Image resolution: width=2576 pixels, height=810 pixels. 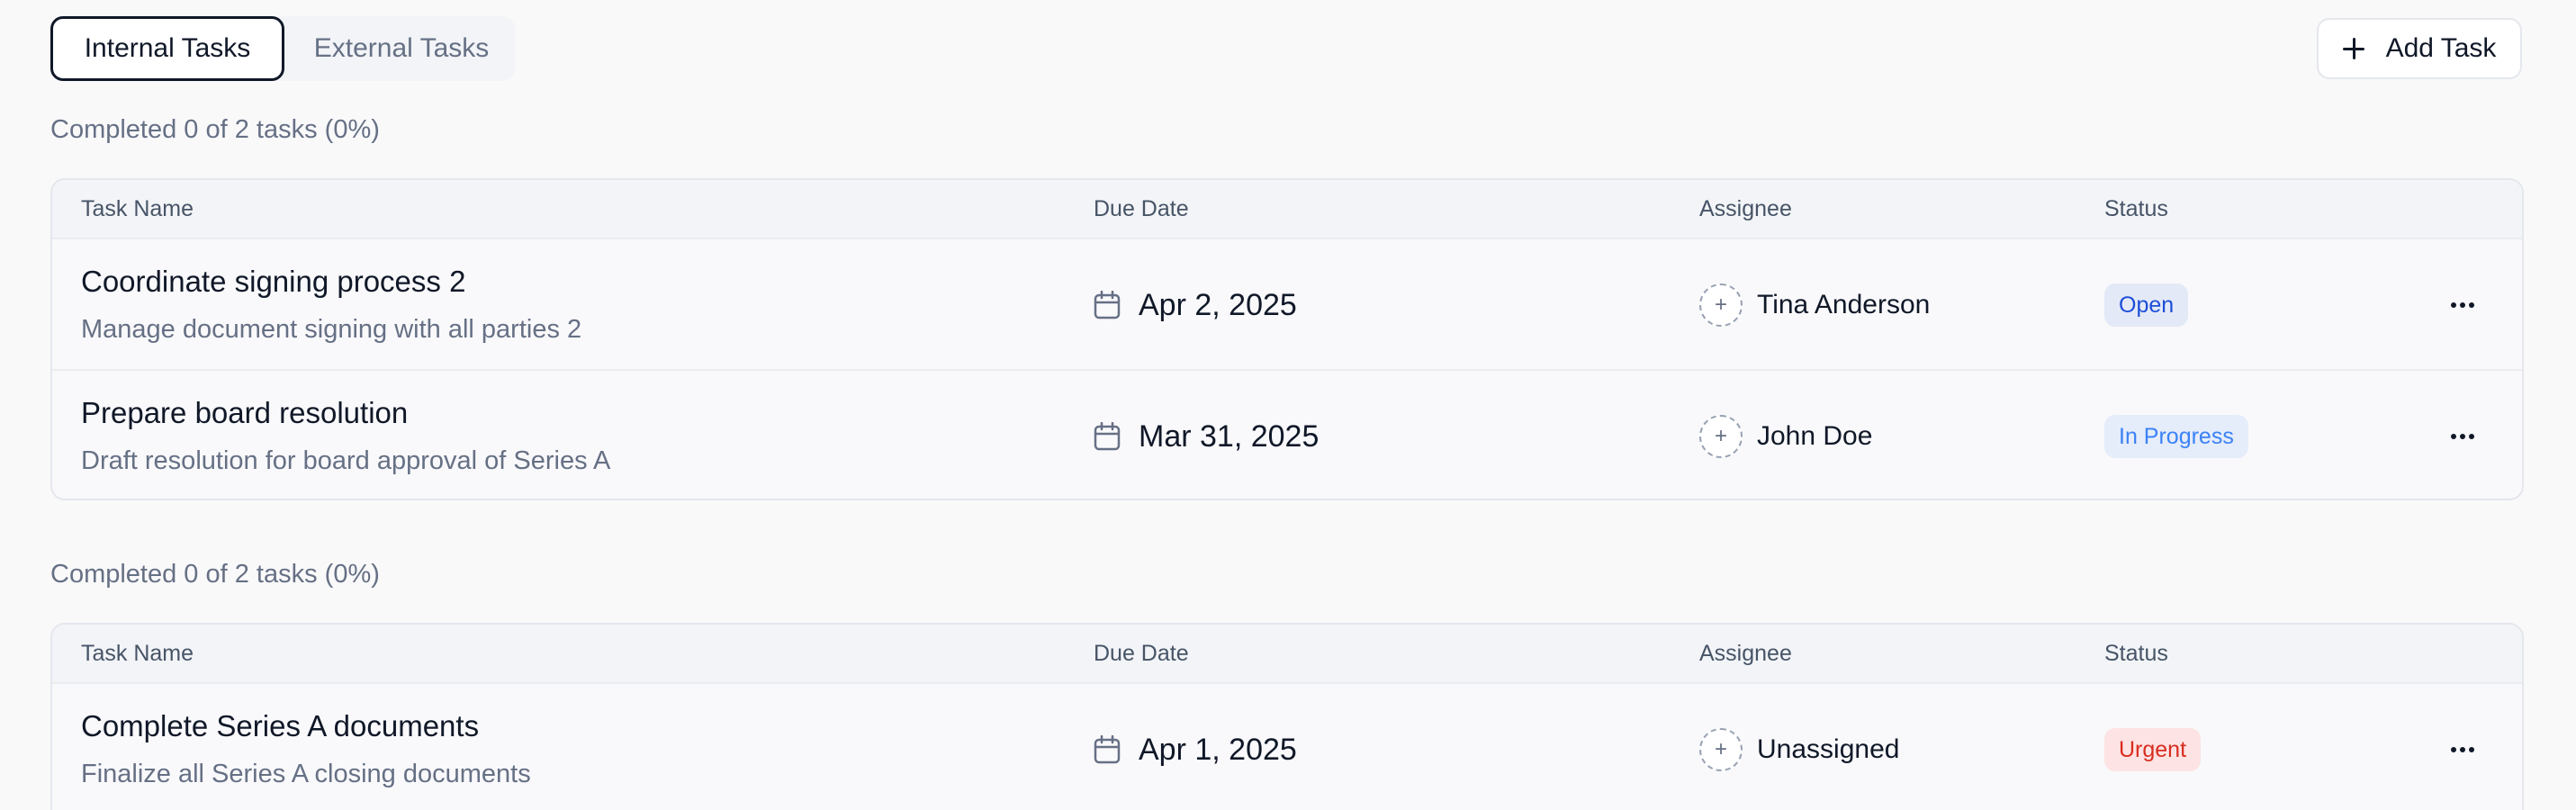 I want to click on status-cell: Open, so click(x=2146, y=305).